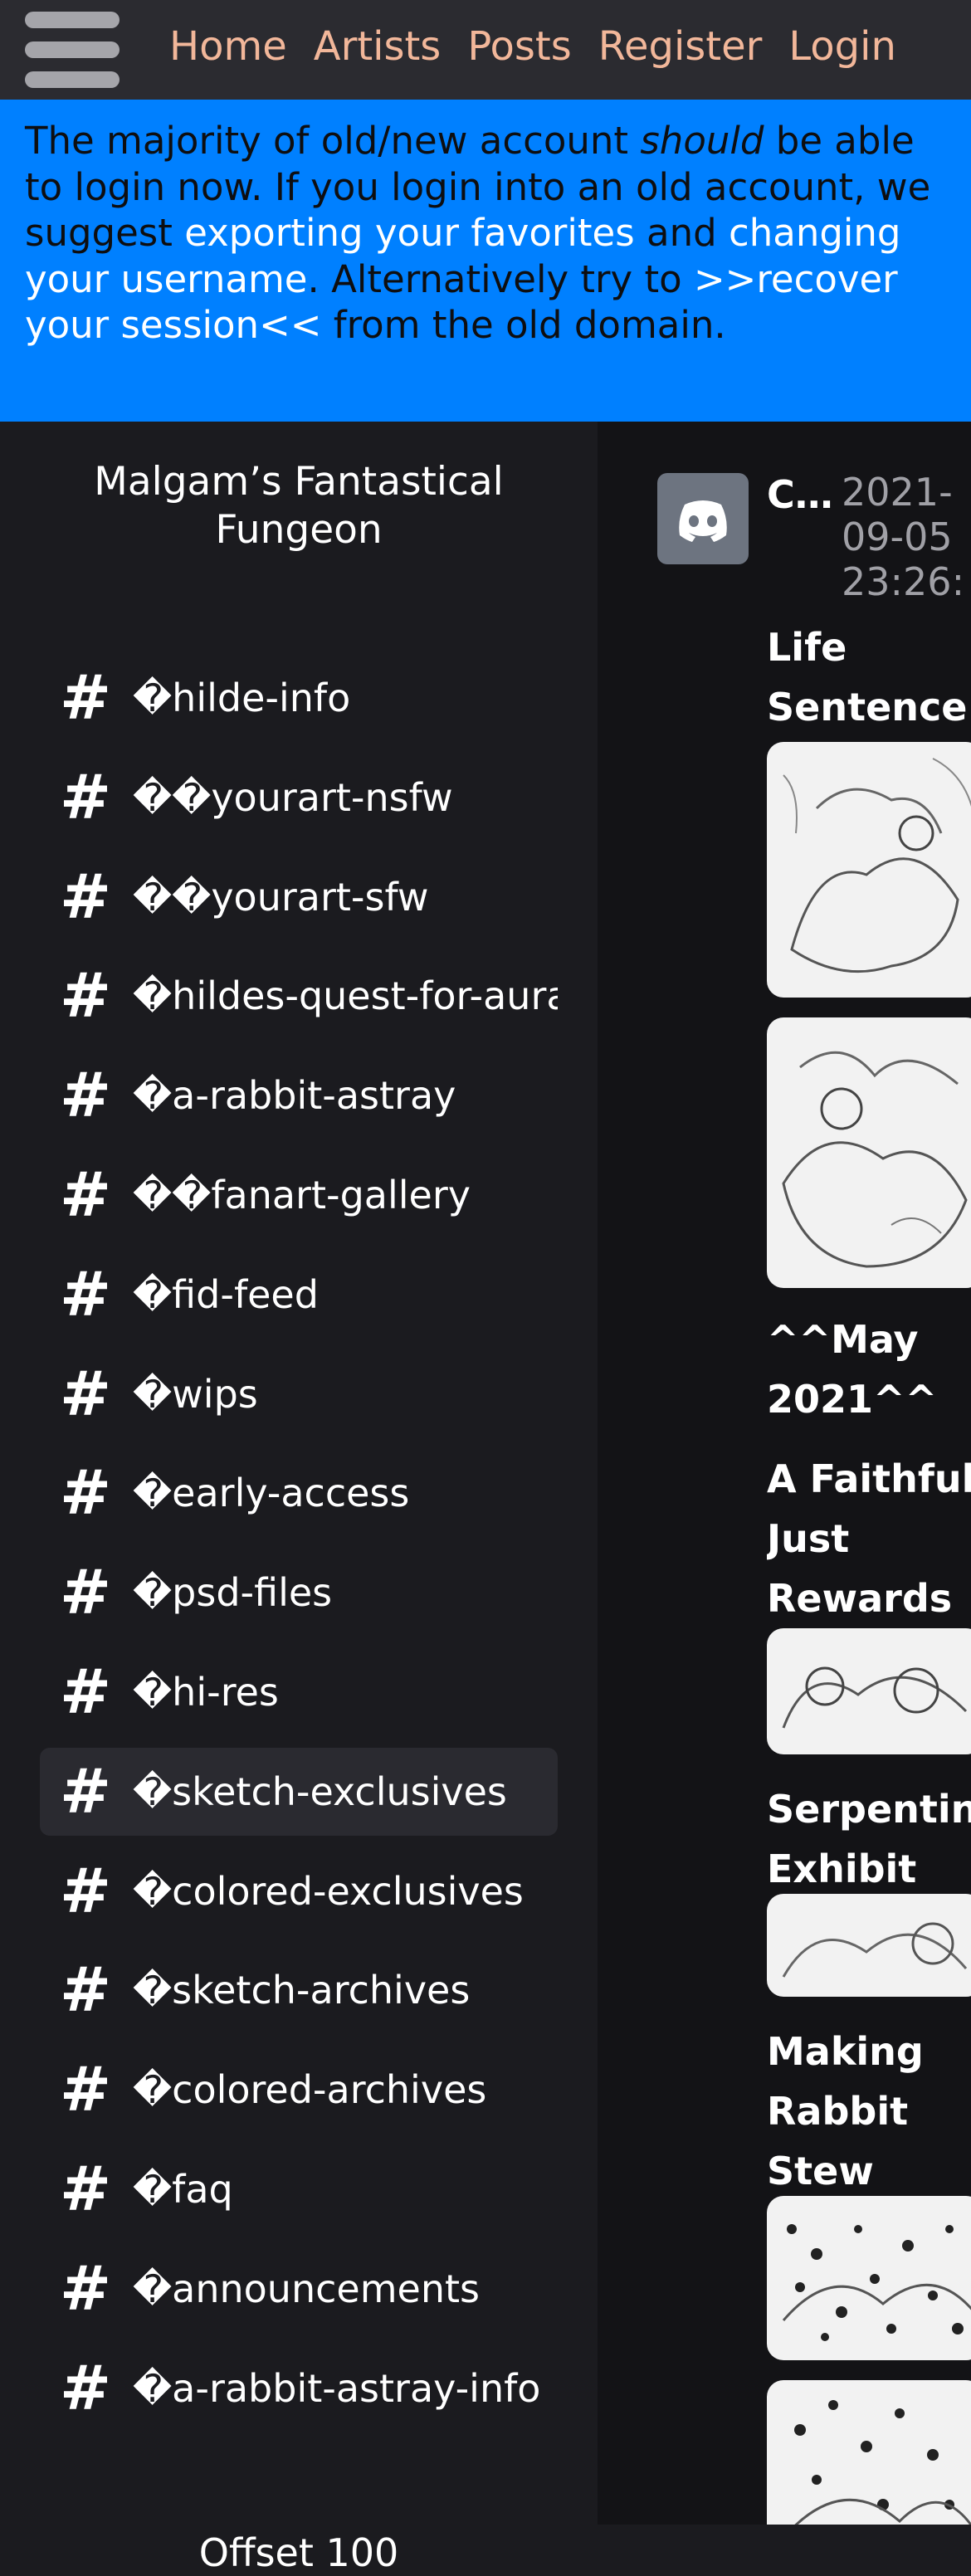 Image resolution: width=971 pixels, height=2576 pixels. I want to click on channel-item: # �fid-feed, so click(299, 1295).